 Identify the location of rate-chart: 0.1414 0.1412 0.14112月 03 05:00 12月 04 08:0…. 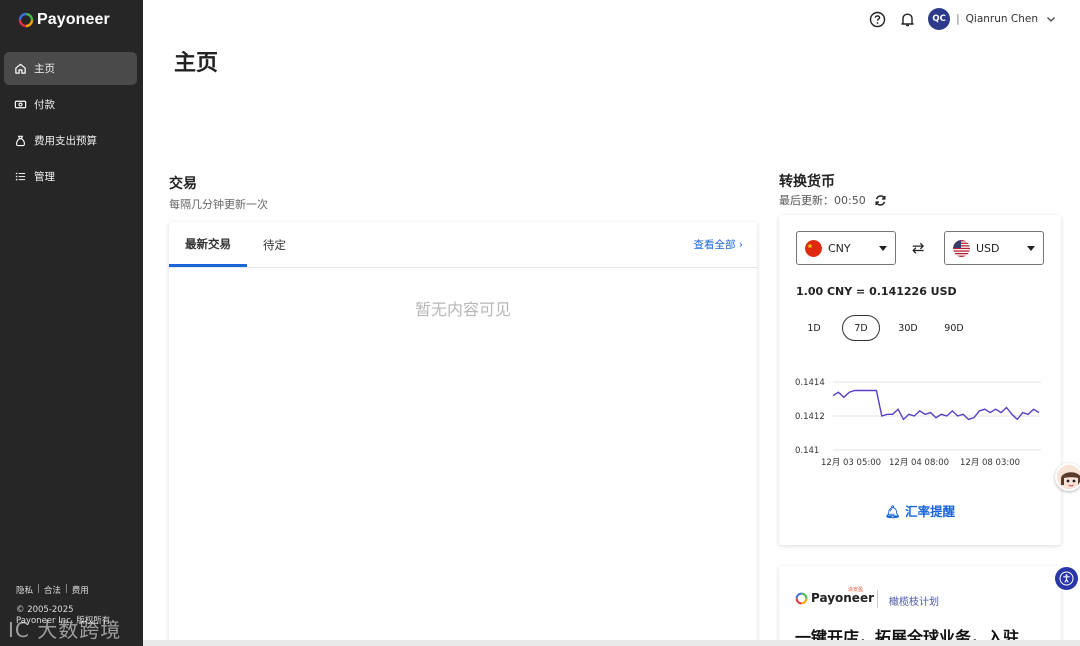
(918, 423).